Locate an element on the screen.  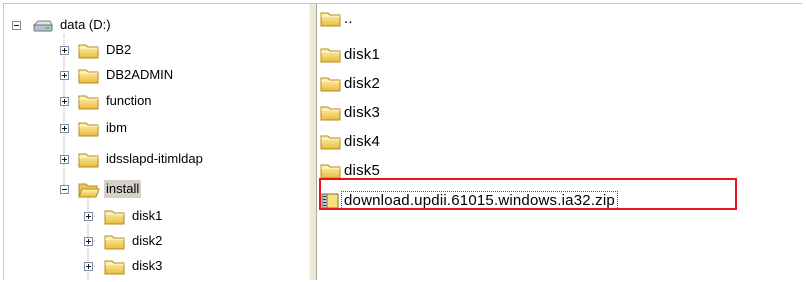
tree-item-db2admin: DB2ADMIN is located at coordinates (117, 75).